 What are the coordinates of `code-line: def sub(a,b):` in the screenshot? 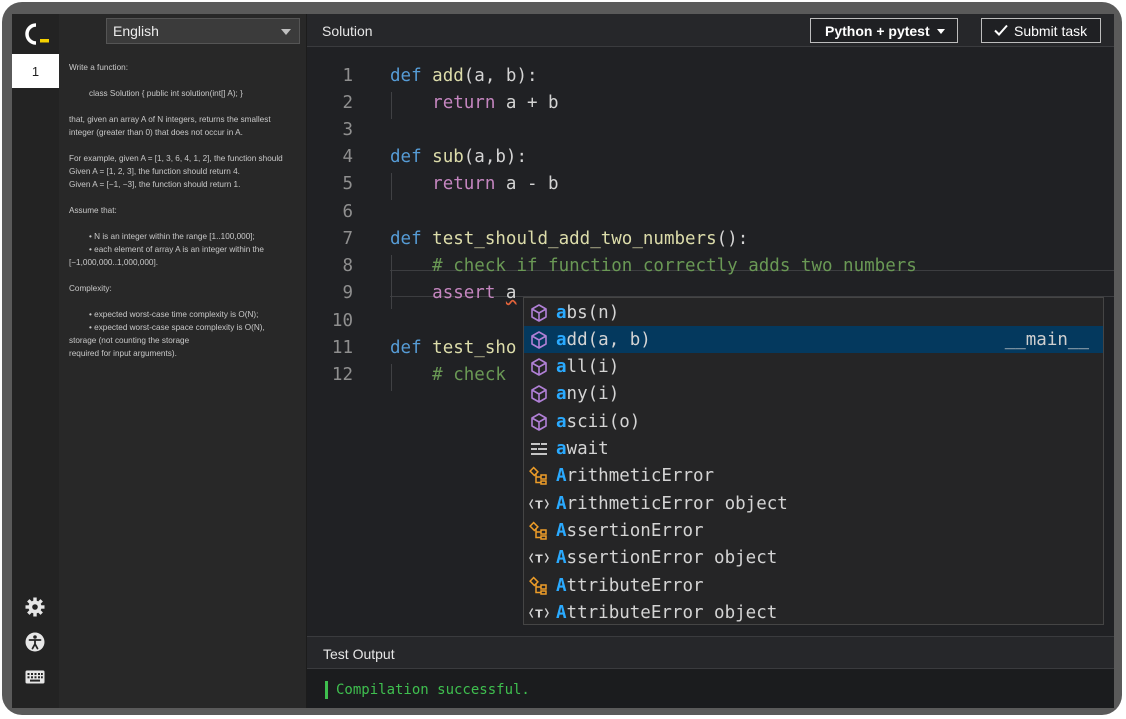 It's located at (458, 157).